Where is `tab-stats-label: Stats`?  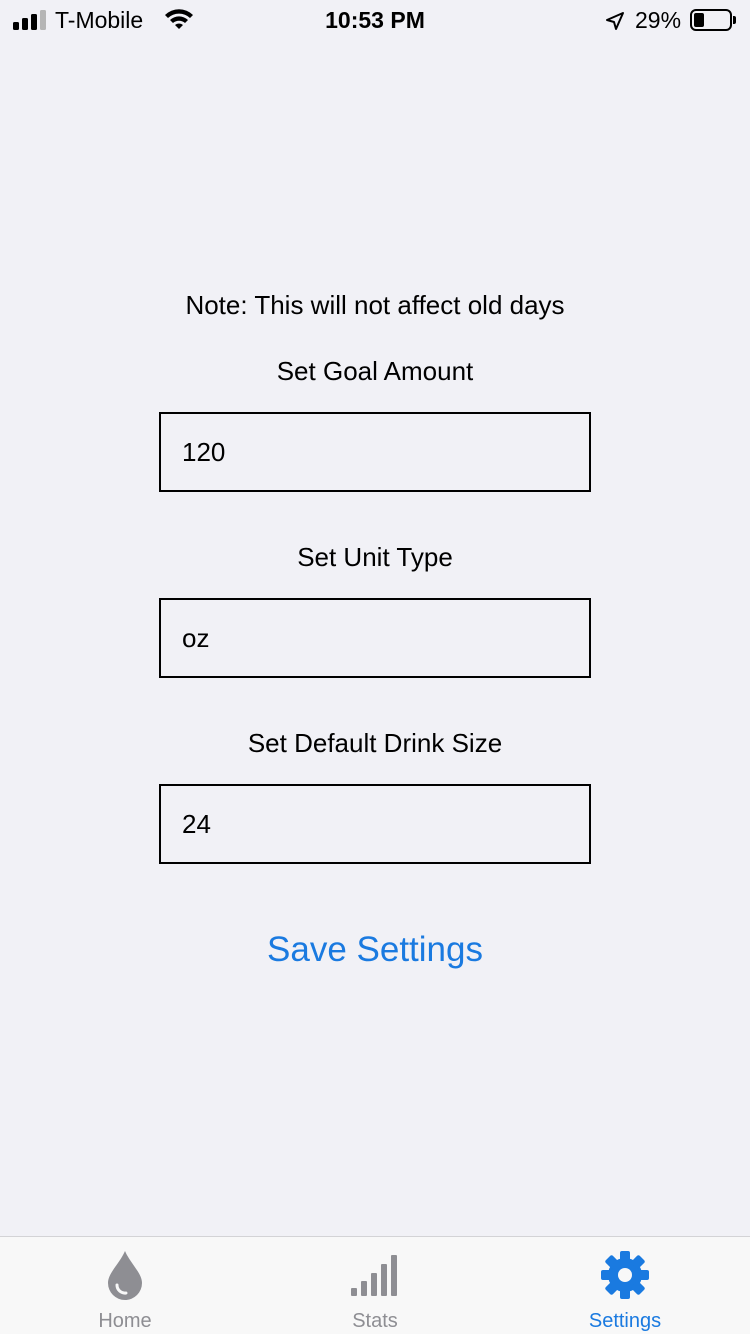 tab-stats-label: Stats is located at coordinates (375, 1321).